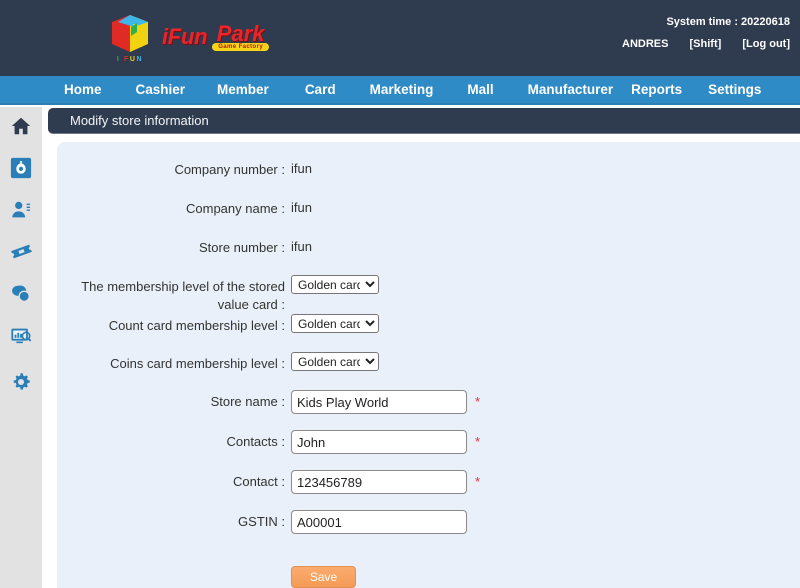  I want to click on member-user-icon, so click(21, 212).